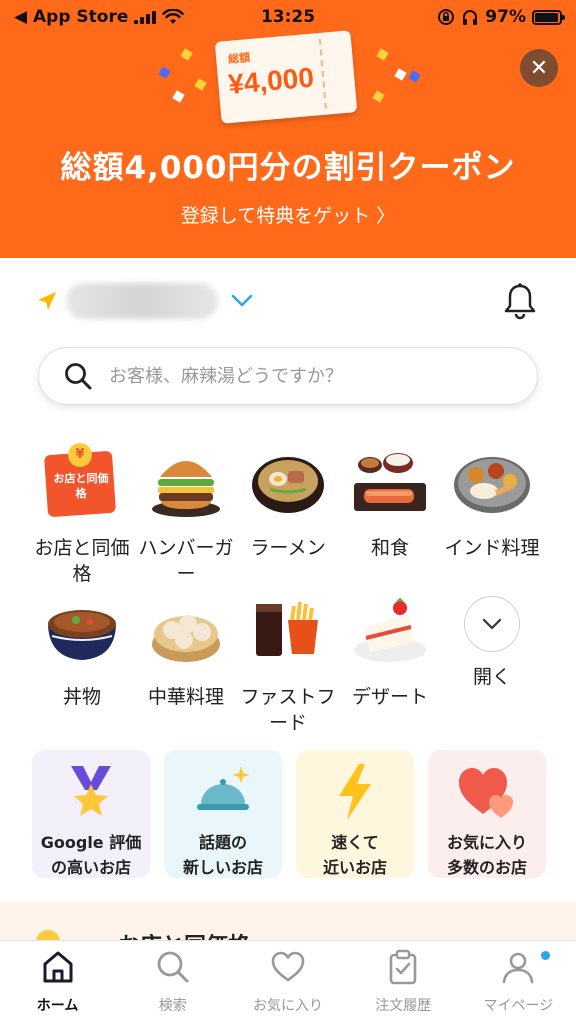 The image size is (576, 1024). I want to click on category-indian-food: インド料理, so click(492, 502).